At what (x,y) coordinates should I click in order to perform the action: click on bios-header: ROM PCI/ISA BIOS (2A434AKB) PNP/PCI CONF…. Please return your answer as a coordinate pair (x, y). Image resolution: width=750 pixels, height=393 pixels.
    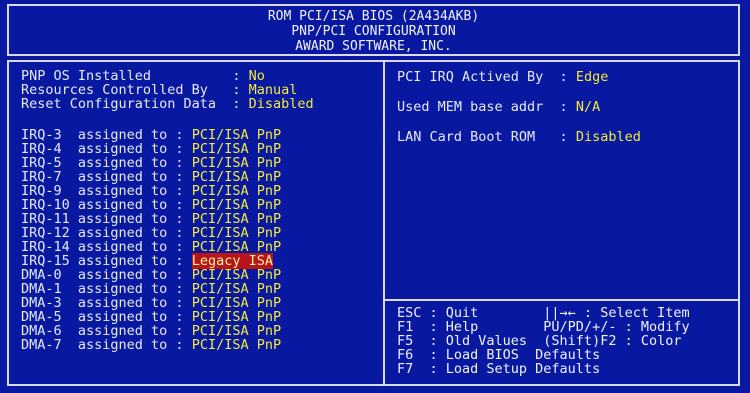
    Looking at the image, I should click on (373, 30).